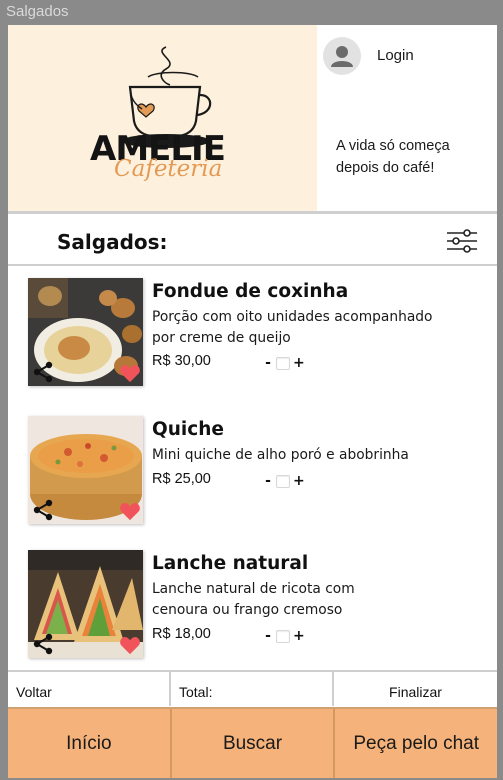 The width and height of the screenshot is (503, 780). What do you see at coordinates (181, 634) in the screenshot?
I see `product-price: R$ 18,00` at bounding box center [181, 634].